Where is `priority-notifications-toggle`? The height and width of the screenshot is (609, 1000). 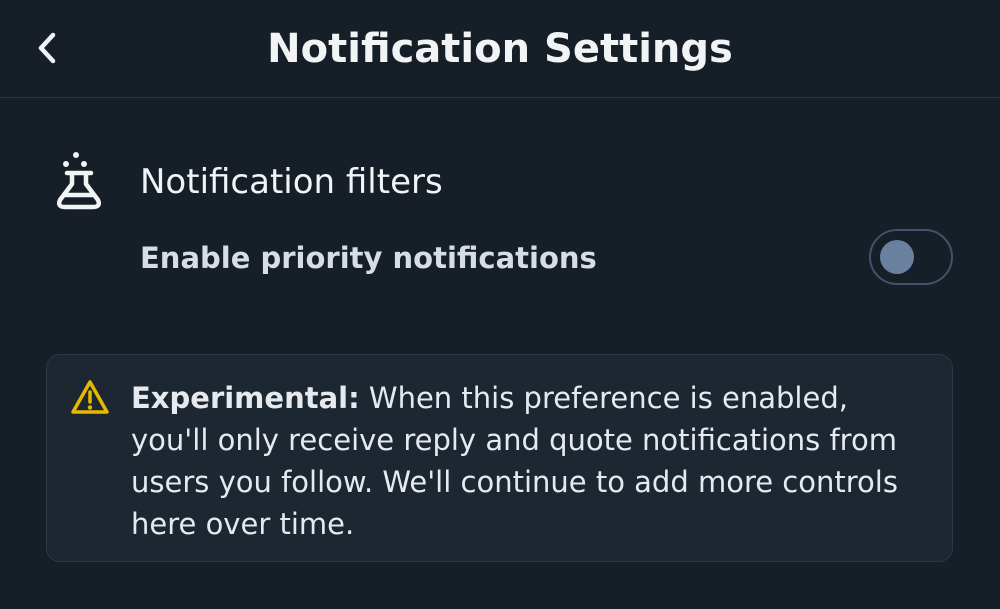 priority-notifications-toggle is located at coordinates (911, 257).